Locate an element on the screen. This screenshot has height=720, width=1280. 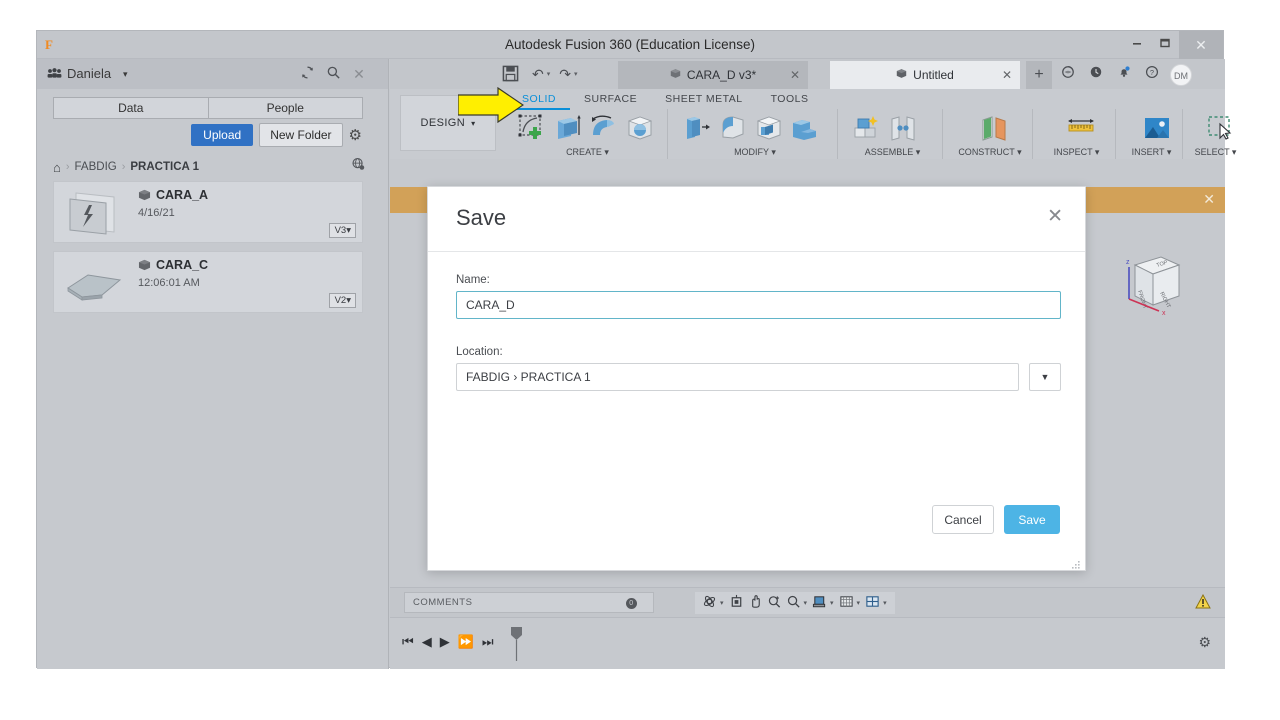
cancel-button: Cancel is located at coordinates (963, 519).